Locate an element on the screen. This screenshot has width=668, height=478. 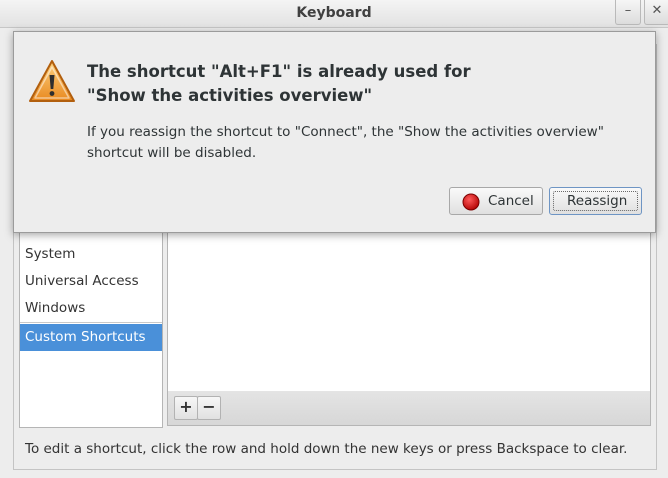
category-item-label: Custom Shortcuts is located at coordinates (85, 337).